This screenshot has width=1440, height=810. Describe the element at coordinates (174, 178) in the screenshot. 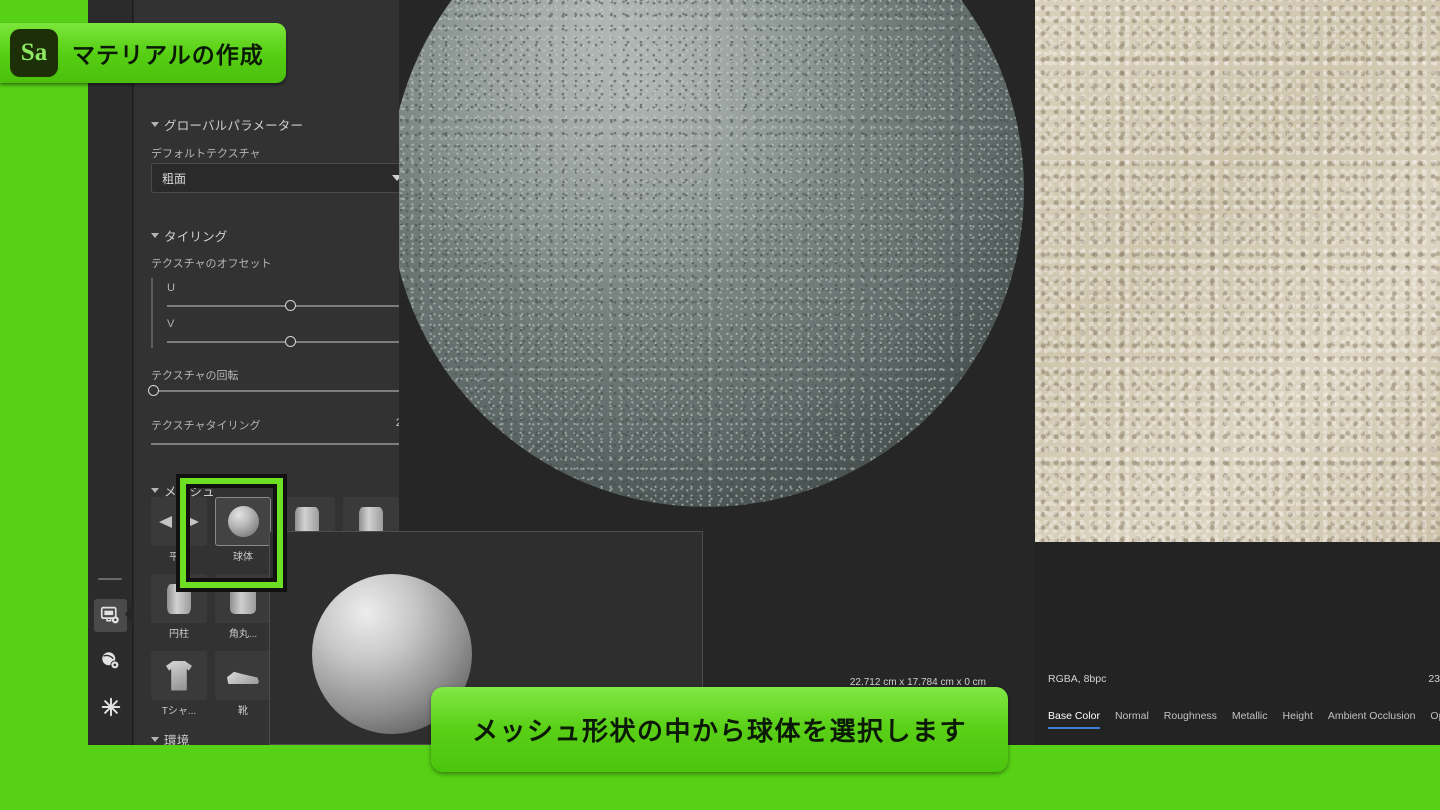

I see `default-texture-value: 粗面` at that location.